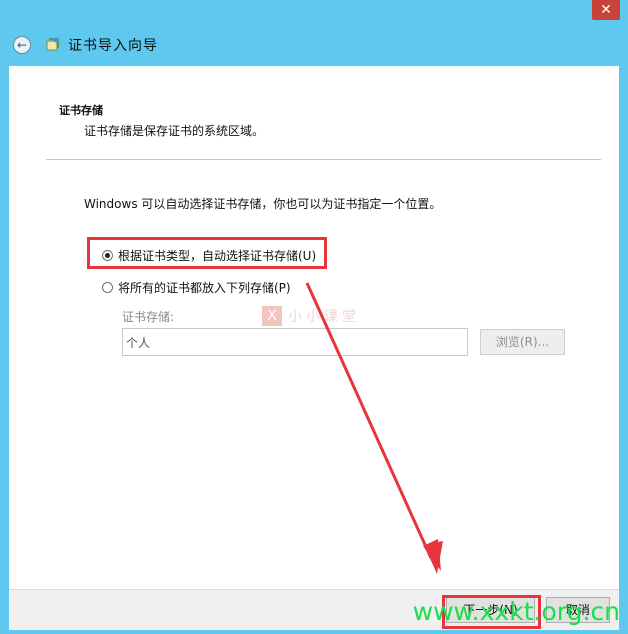  Describe the element at coordinates (22, 45) in the screenshot. I see `back-arrow-icon: ←` at that location.